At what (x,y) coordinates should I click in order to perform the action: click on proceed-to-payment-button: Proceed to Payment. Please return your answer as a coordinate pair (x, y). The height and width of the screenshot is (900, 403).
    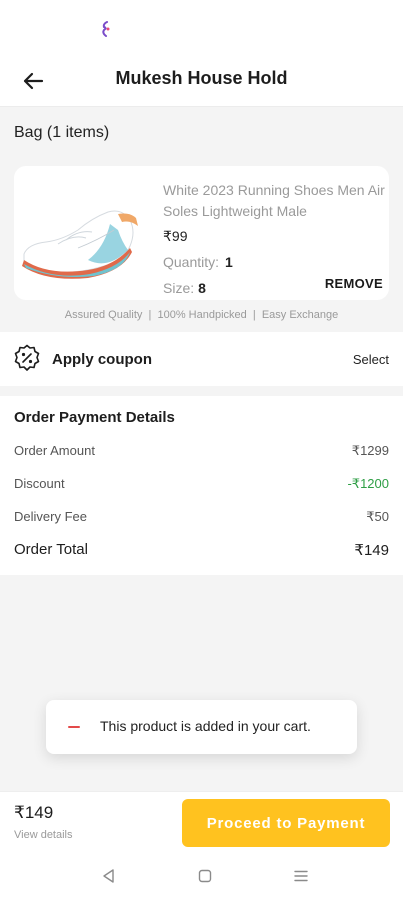
    Looking at the image, I should click on (286, 823).